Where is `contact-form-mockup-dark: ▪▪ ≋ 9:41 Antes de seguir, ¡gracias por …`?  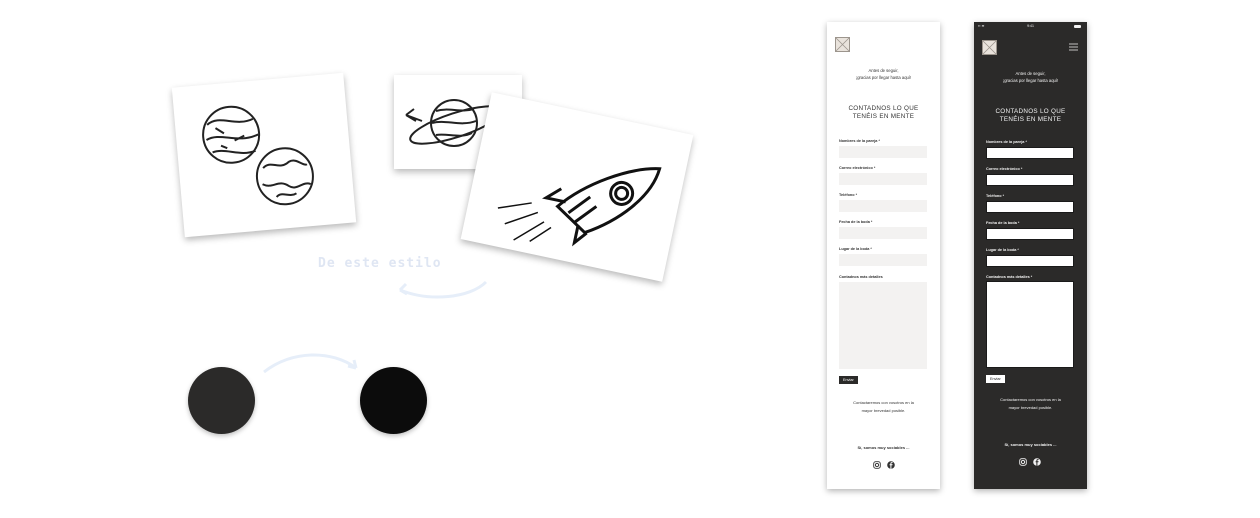
contact-form-mockup-dark: ▪▪ ≋ 9:41 Antes de seguir, ¡gracias por … is located at coordinates (1030, 255).